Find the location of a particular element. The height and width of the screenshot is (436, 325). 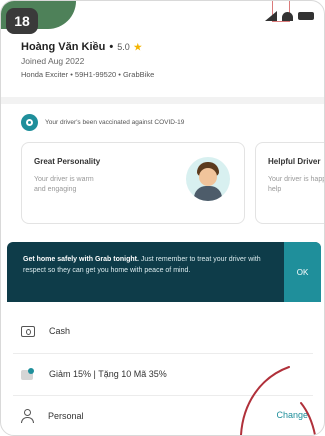

battery-icon is located at coordinates (306, 16).